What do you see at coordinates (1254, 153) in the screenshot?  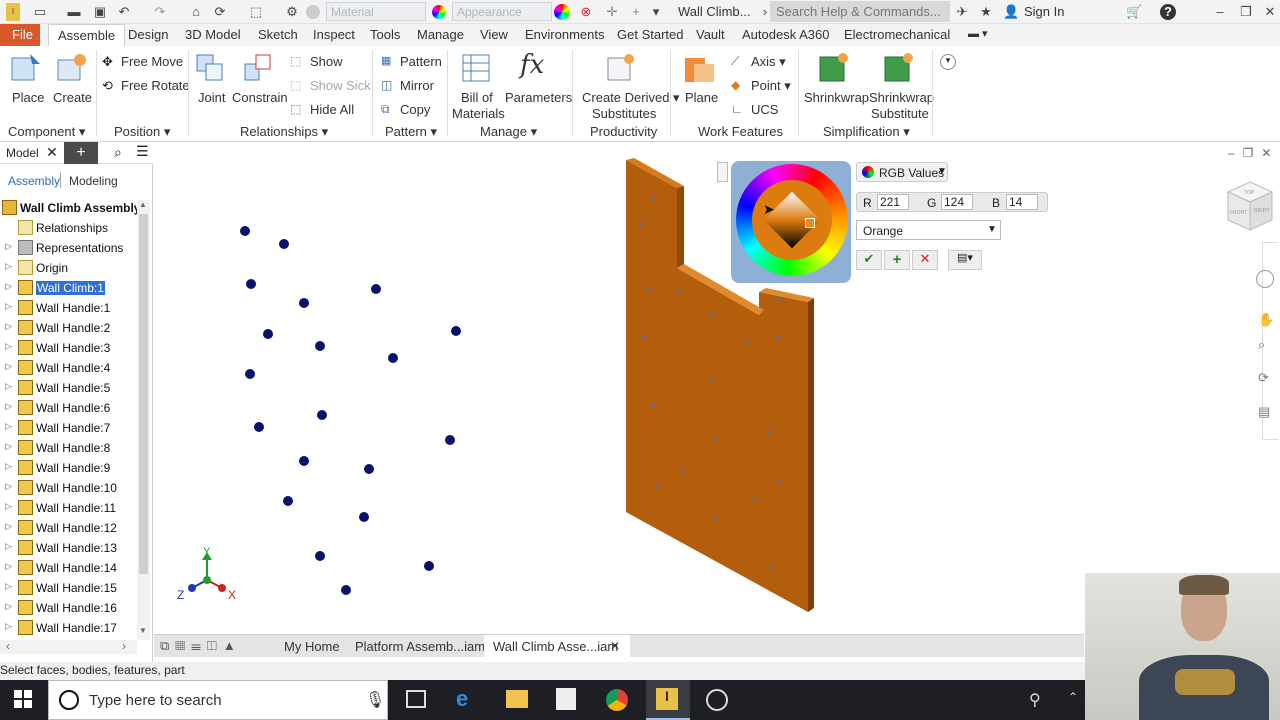 I see `viewport-window-controls: ‒❐✕` at bounding box center [1254, 153].